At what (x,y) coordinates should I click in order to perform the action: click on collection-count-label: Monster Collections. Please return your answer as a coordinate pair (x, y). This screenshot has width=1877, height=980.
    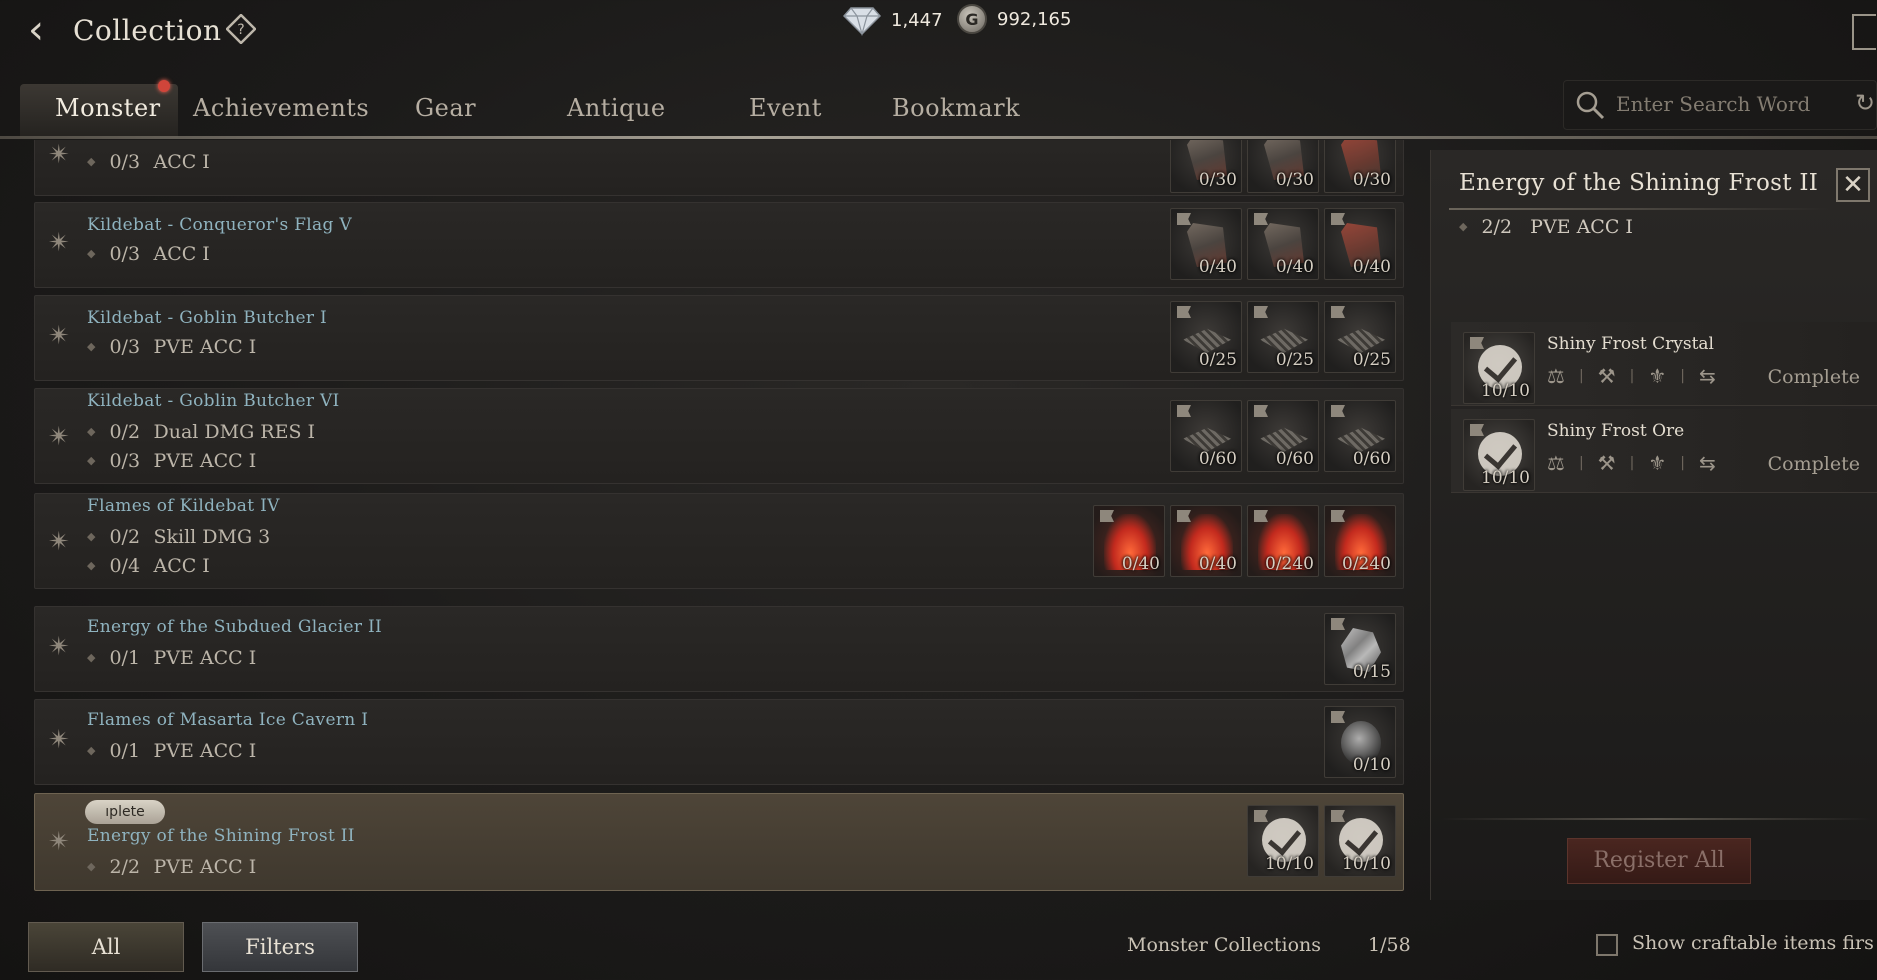
    Looking at the image, I should click on (1224, 945).